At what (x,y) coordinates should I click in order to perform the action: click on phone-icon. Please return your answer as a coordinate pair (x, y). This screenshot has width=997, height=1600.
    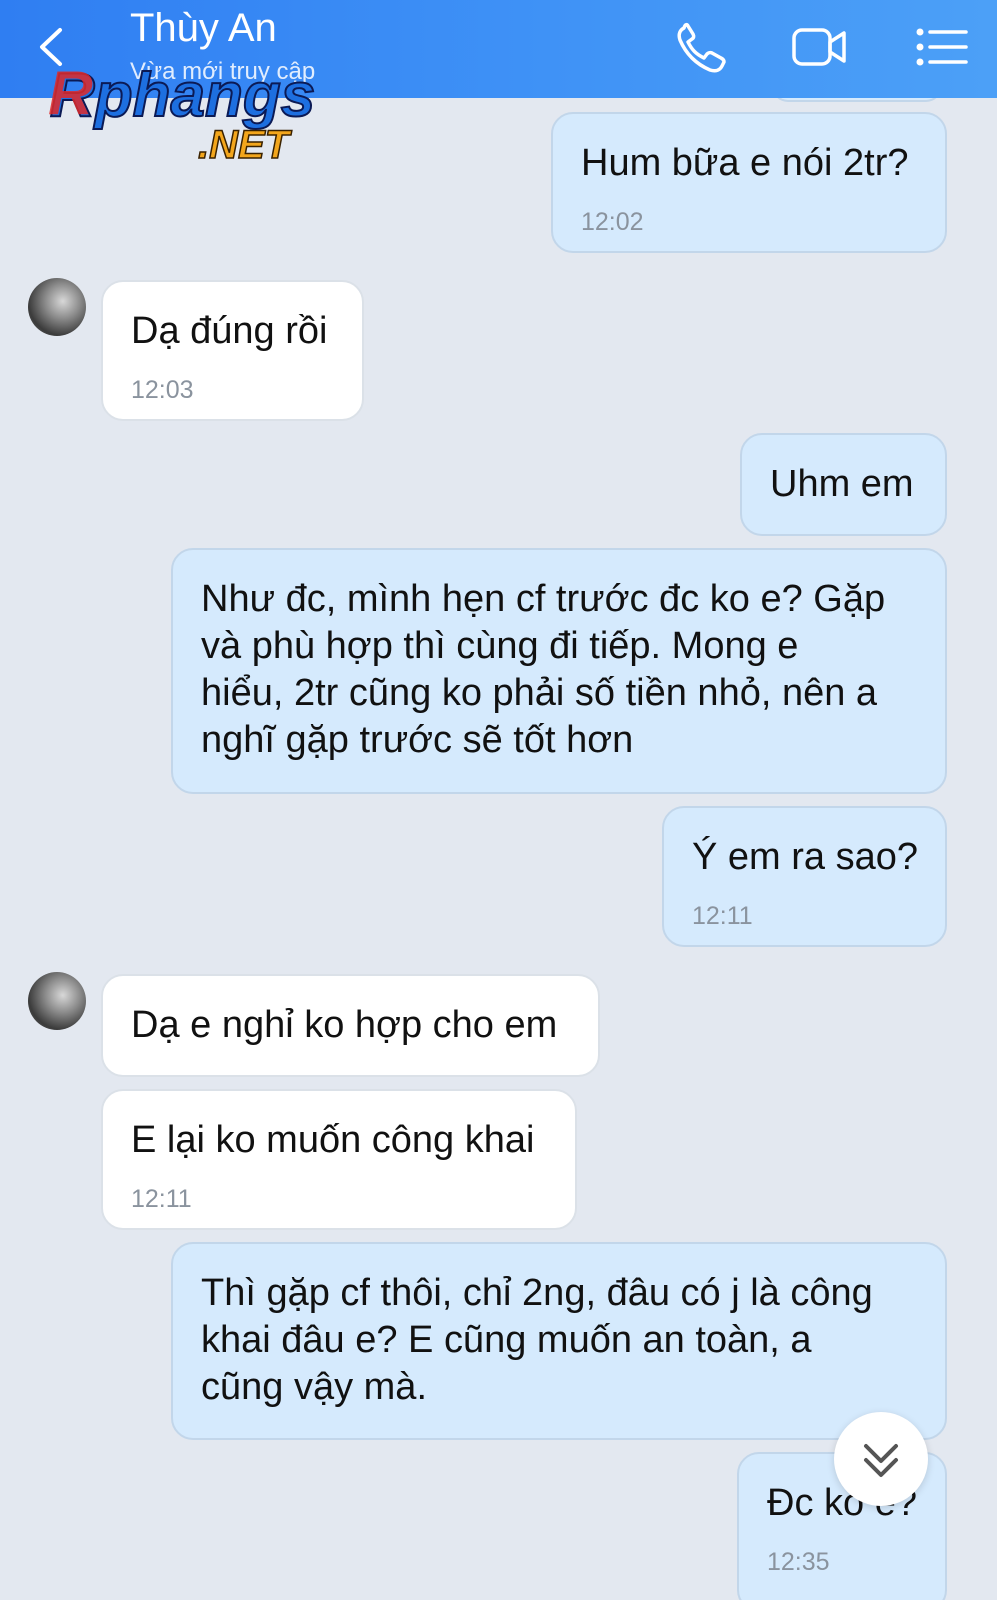
    Looking at the image, I should click on (701, 47).